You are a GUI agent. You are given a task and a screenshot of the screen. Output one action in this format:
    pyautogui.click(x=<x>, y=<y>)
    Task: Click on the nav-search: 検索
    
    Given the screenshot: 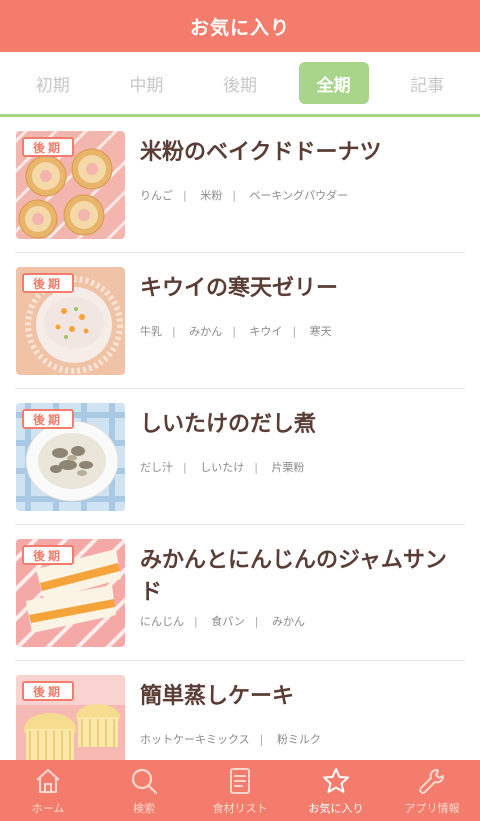 What is the action you would take?
    pyautogui.click(x=144, y=791)
    